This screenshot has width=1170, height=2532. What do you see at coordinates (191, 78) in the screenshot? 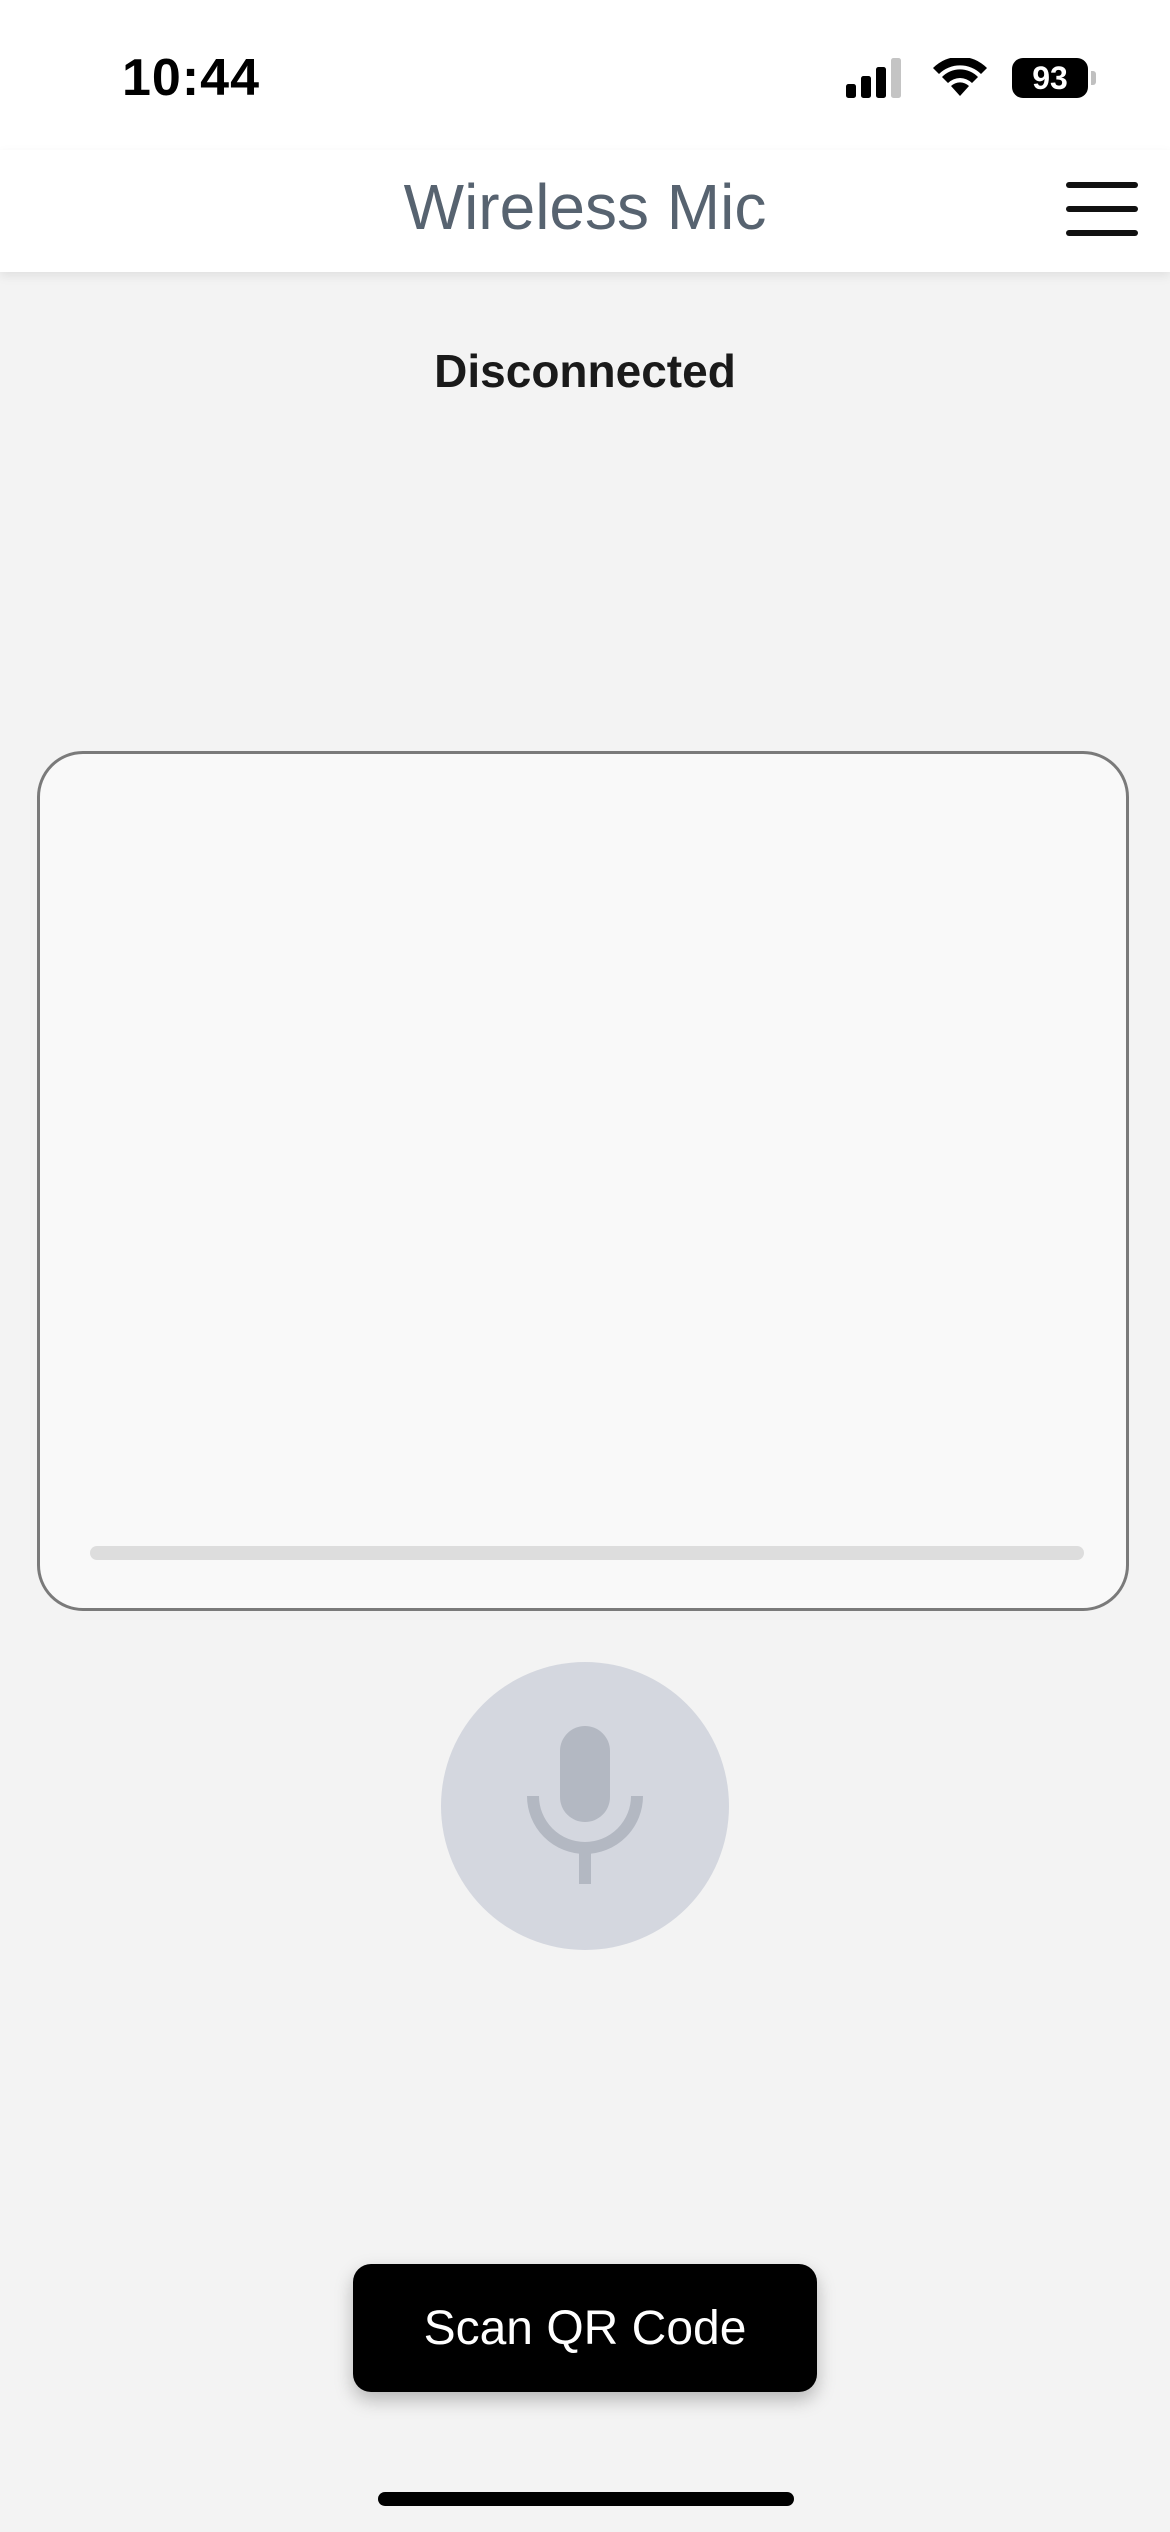
I see `status-time: 10:44` at bounding box center [191, 78].